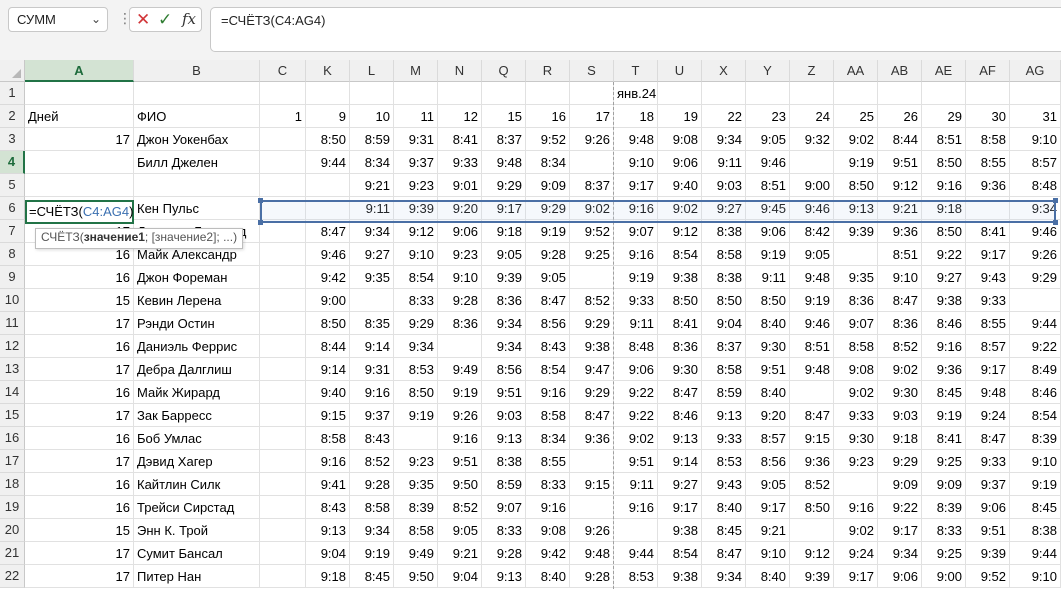 The width and height of the screenshot is (1061, 589). I want to click on time-cell: 9:04, so click(328, 553).